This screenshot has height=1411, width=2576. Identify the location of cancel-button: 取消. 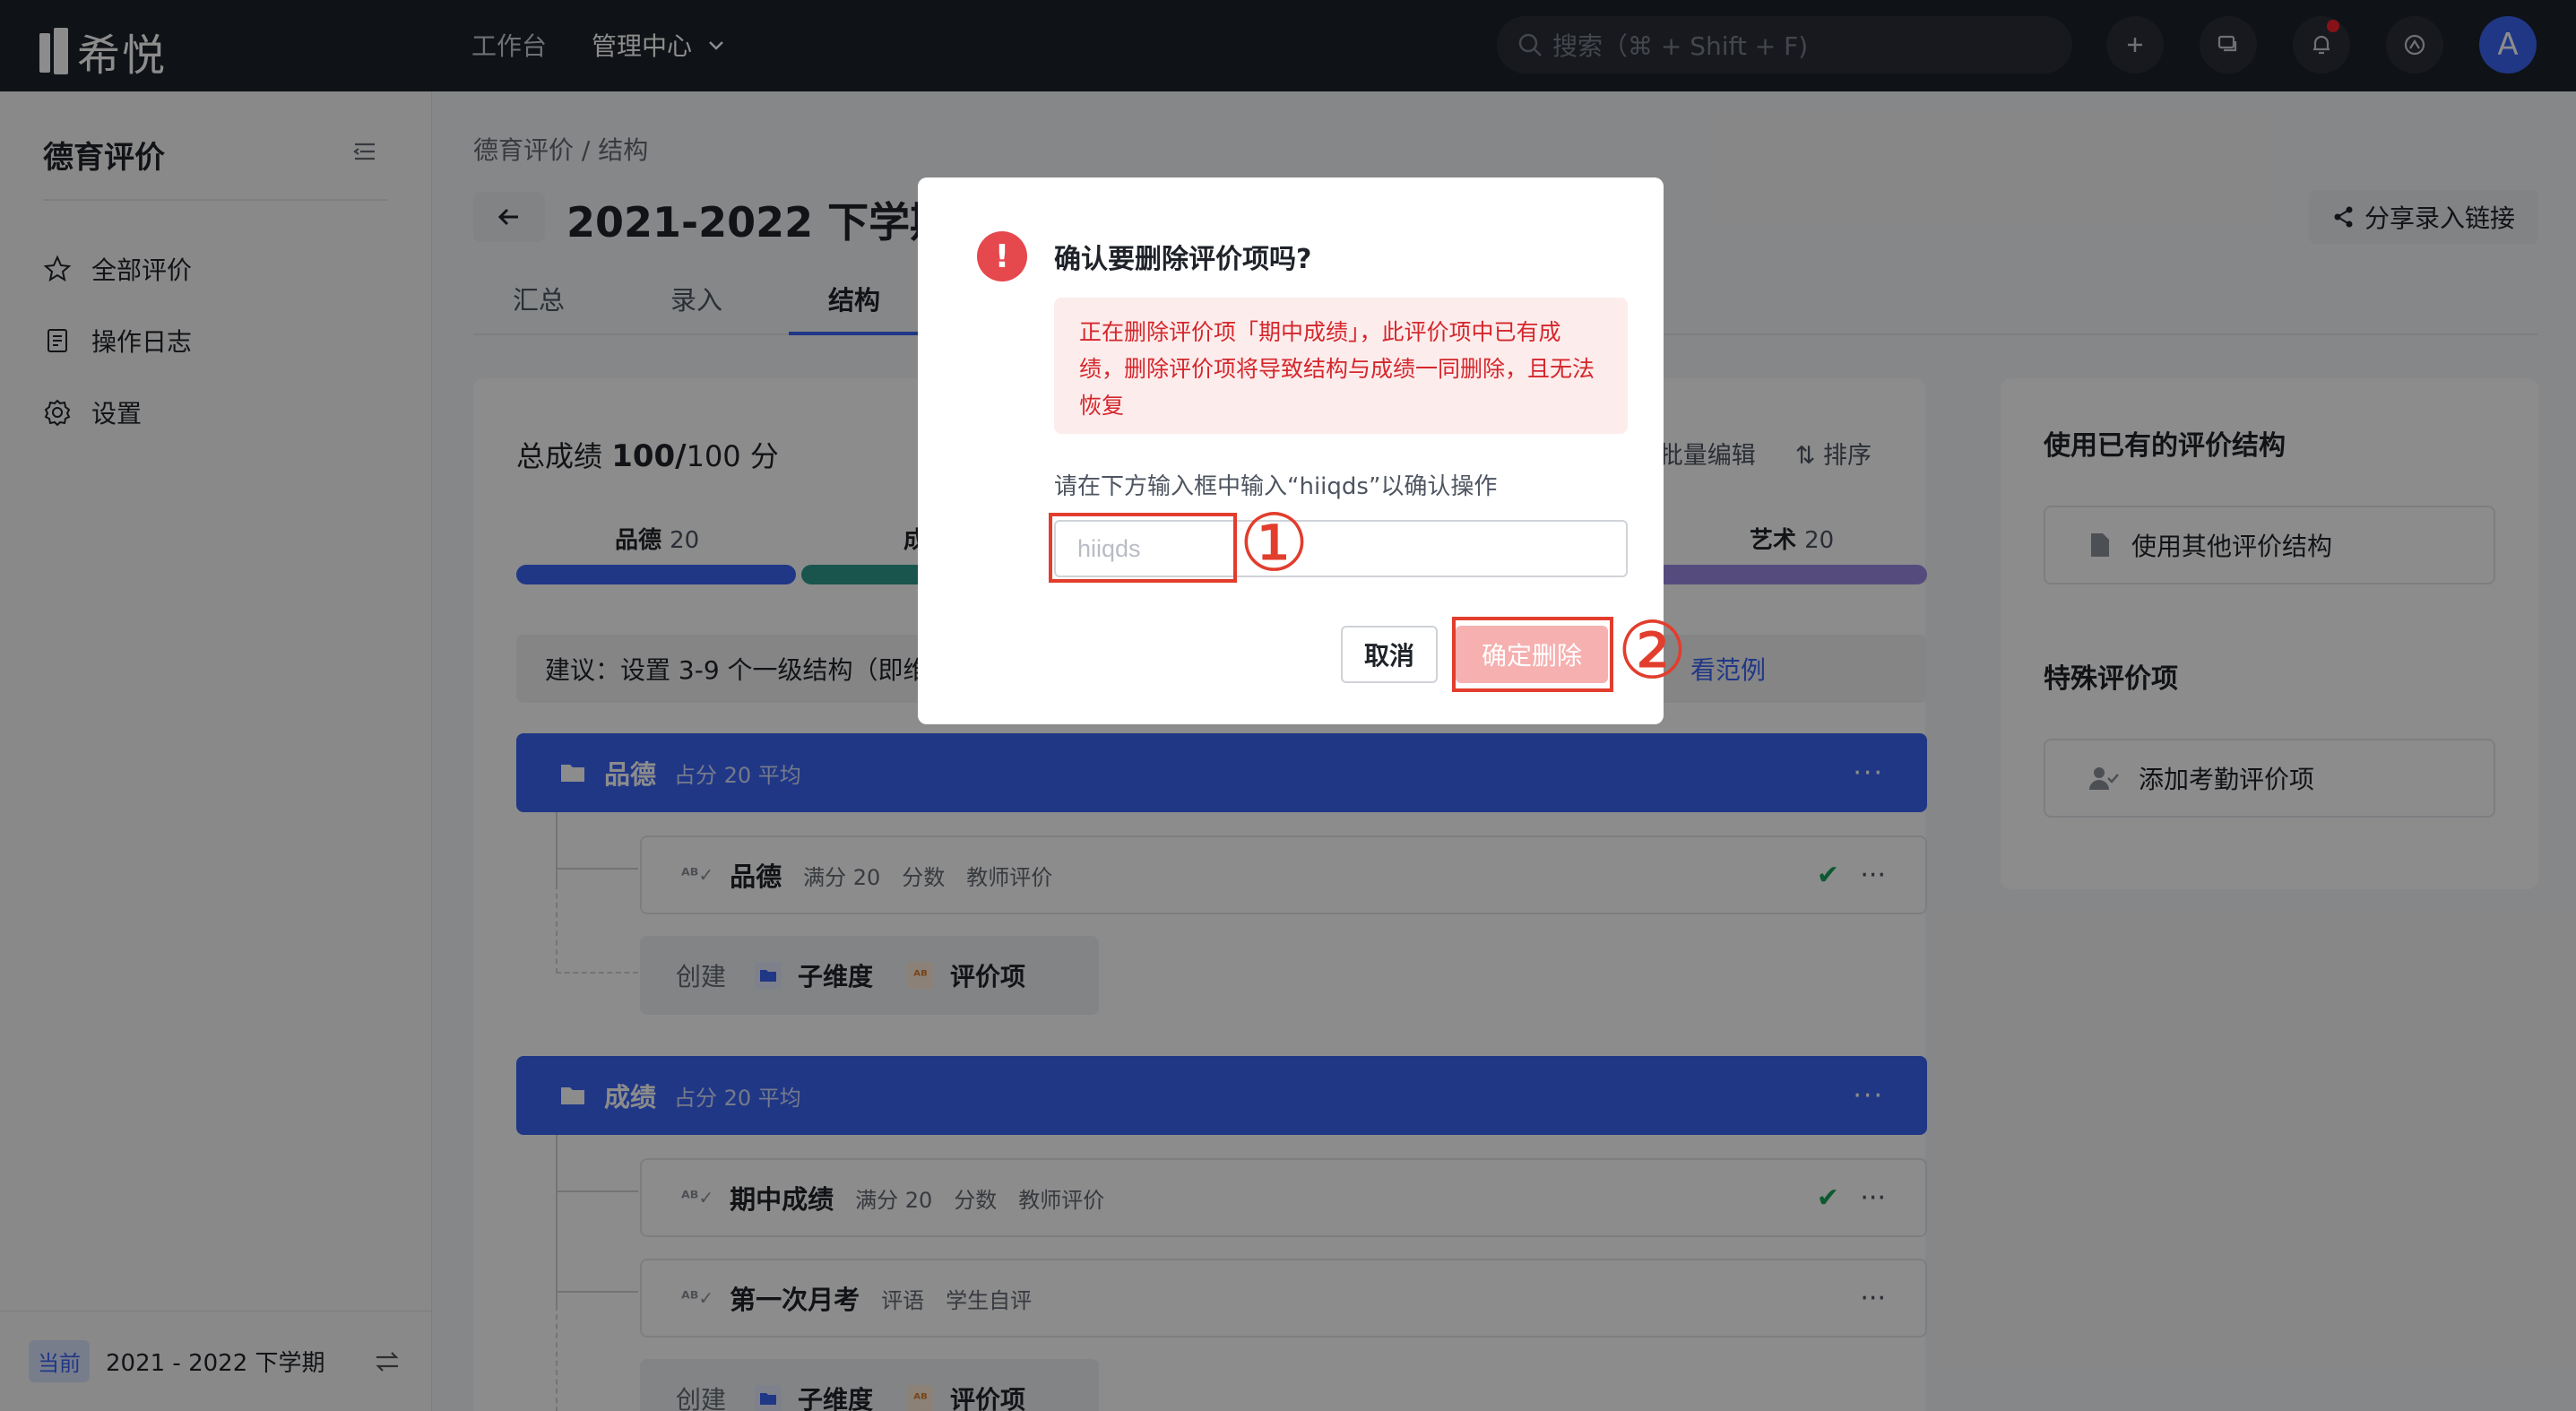
(1389, 654).